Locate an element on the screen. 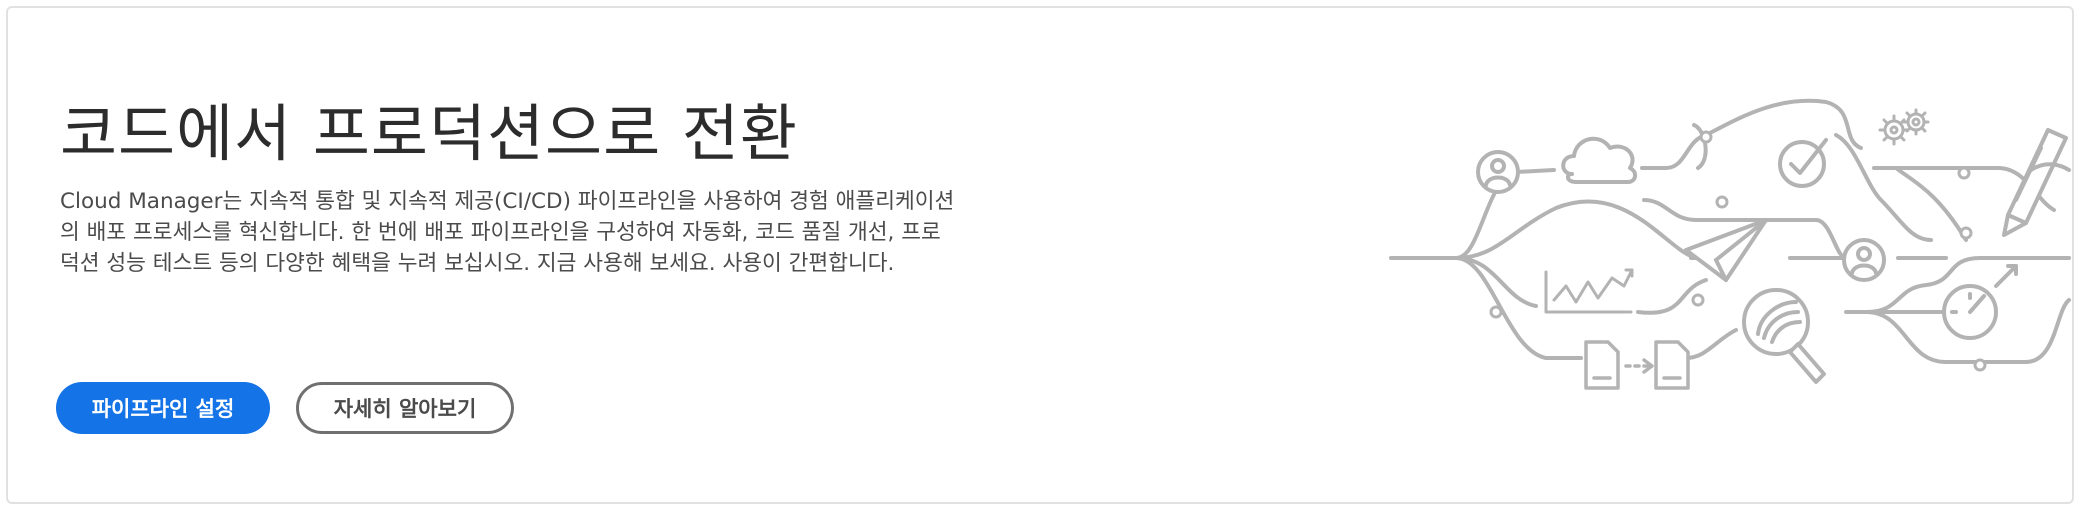  gauge-icon is located at coordinates (1980, 302).